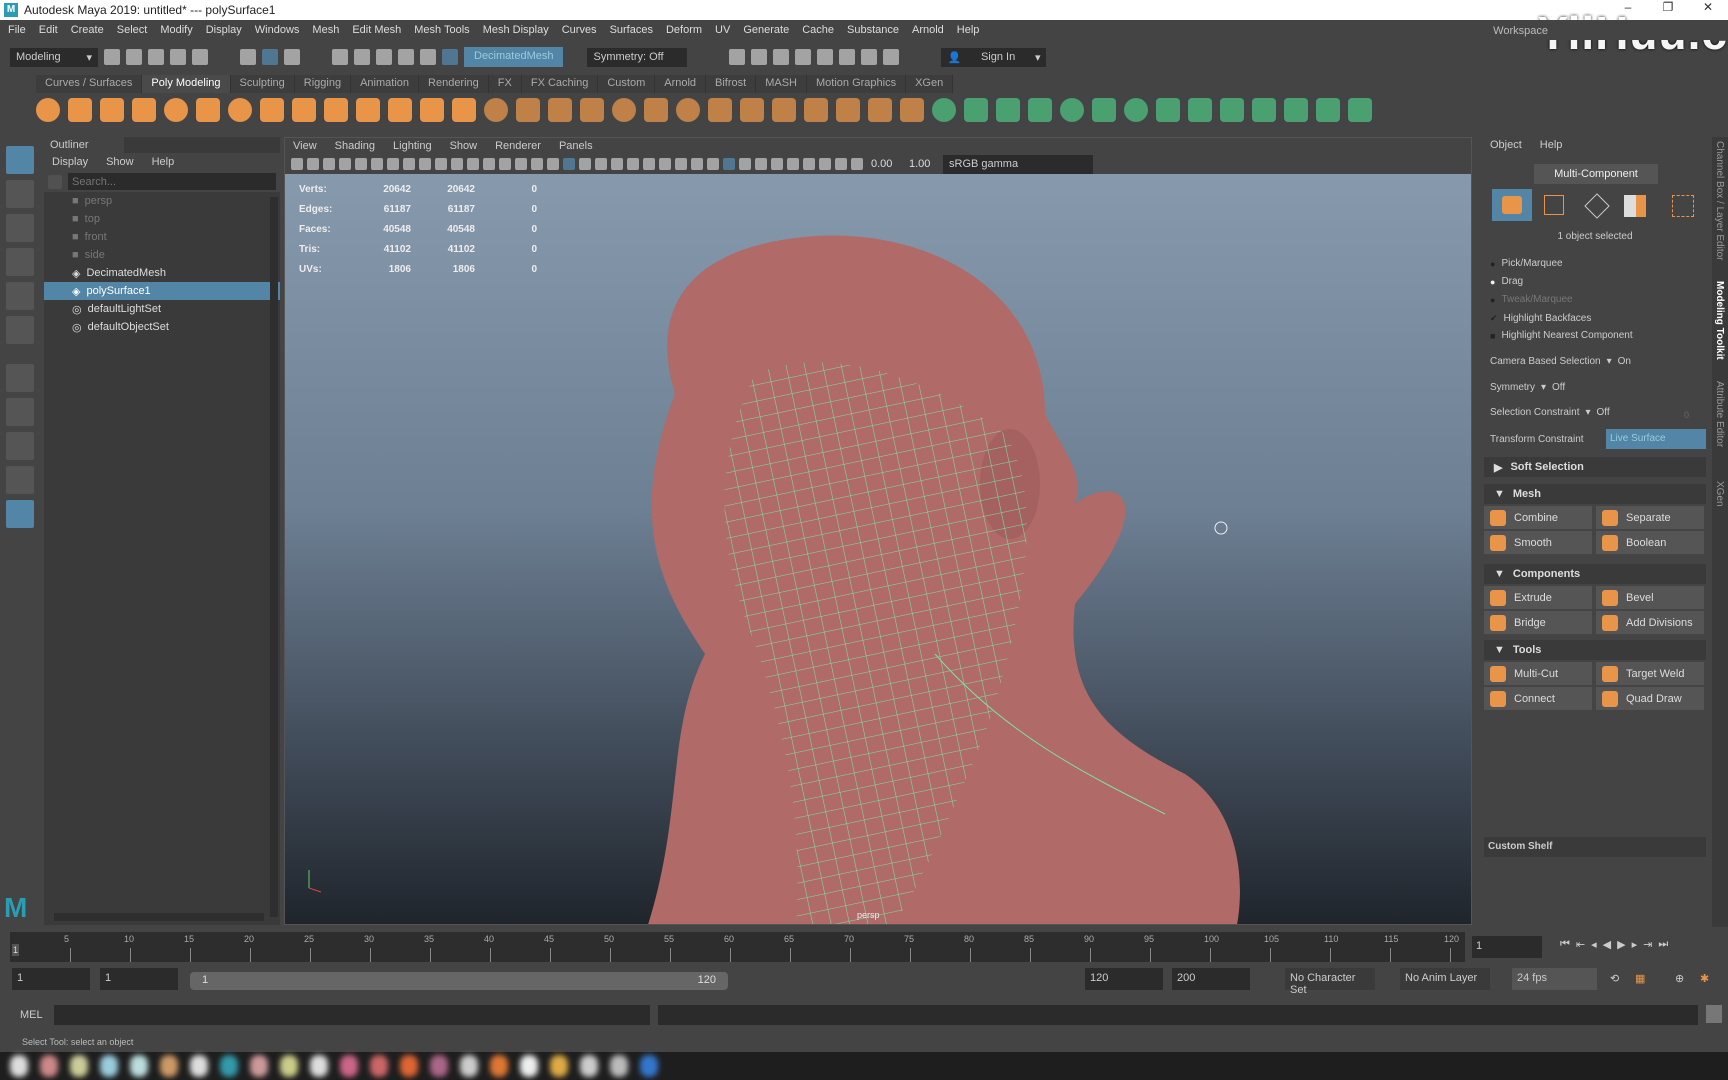 This screenshot has height=1080, width=1728. What do you see at coordinates (516, 30) in the screenshot?
I see `menu-mesh-display: Mesh Display` at bounding box center [516, 30].